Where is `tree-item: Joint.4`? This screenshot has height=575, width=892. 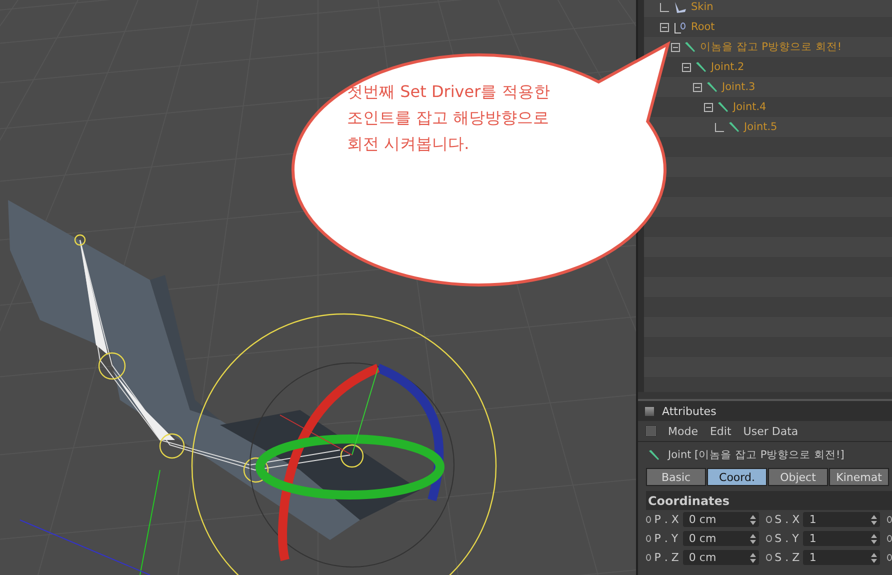 tree-item: Joint.4 is located at coordinates (749, 107).